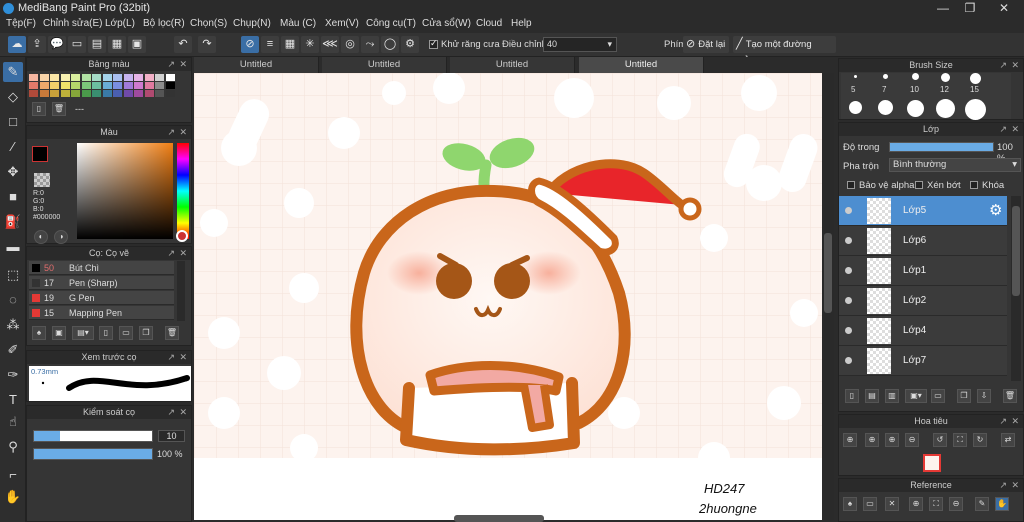 This screenshot has width=1024, height=522. What do you see at coordinates (706, 44) in the screenshot?
I see `reset-button: ⊘ Đặt lại` at bounding box center [706, 44].